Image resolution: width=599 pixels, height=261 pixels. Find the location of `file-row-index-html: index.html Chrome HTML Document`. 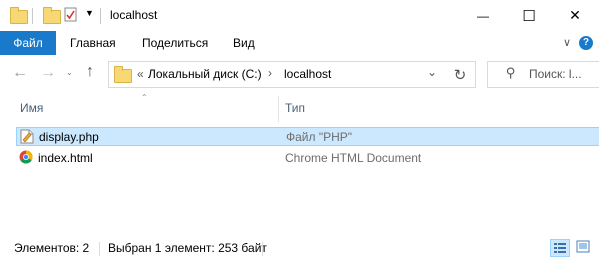

file-row-index-html: index.html Chrome HTML Document is located at coordinates (307, 158).